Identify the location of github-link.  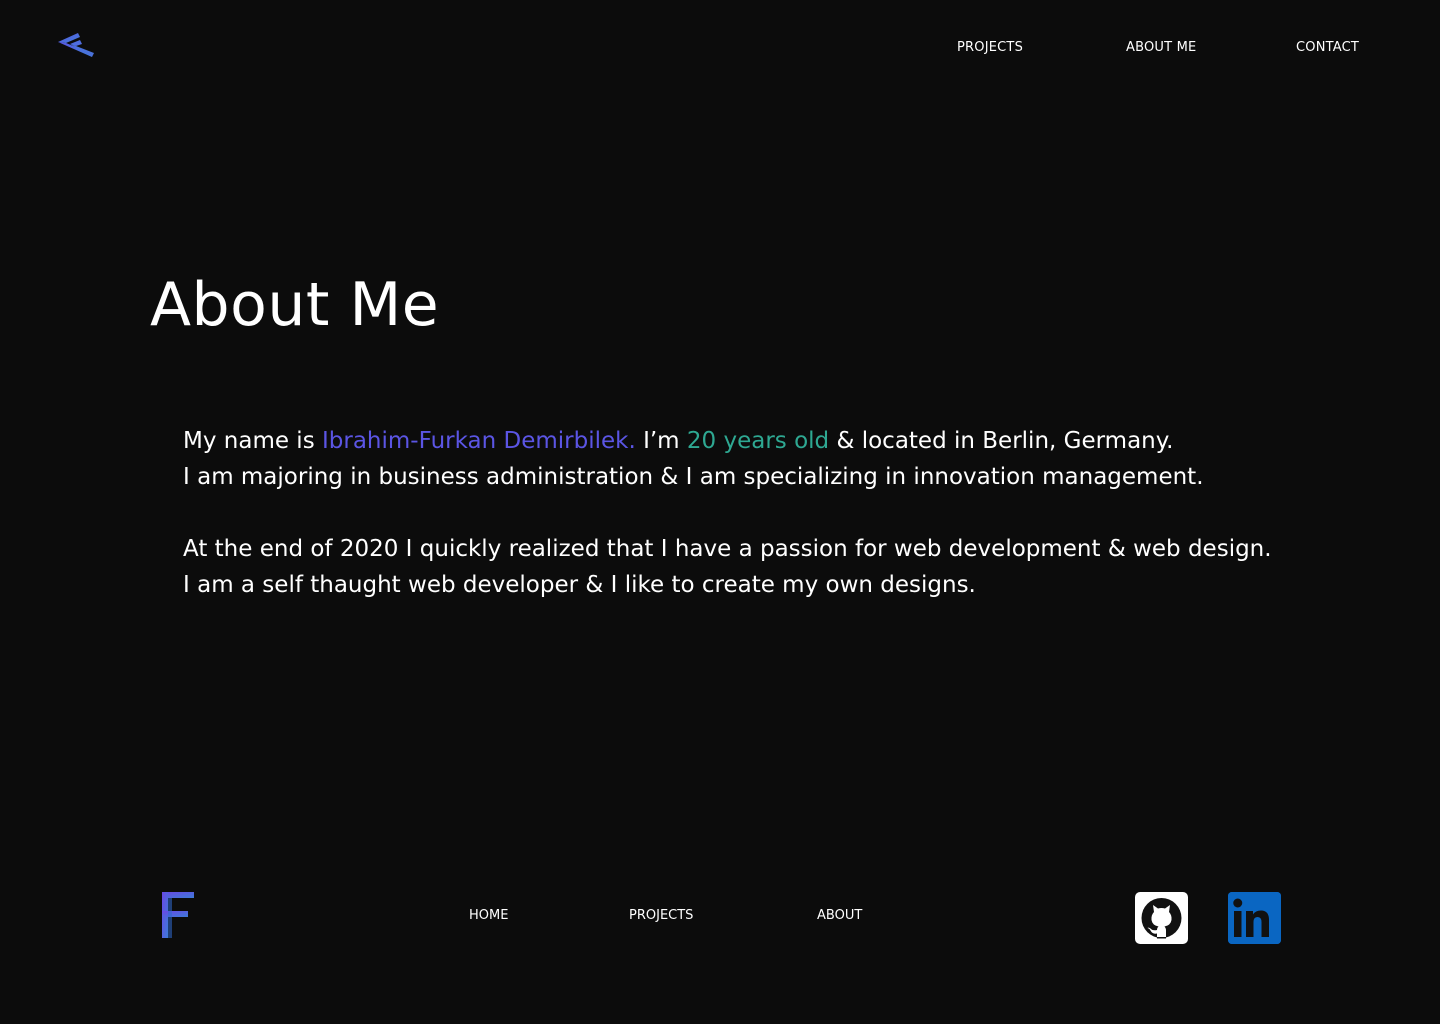
(1161, 918).